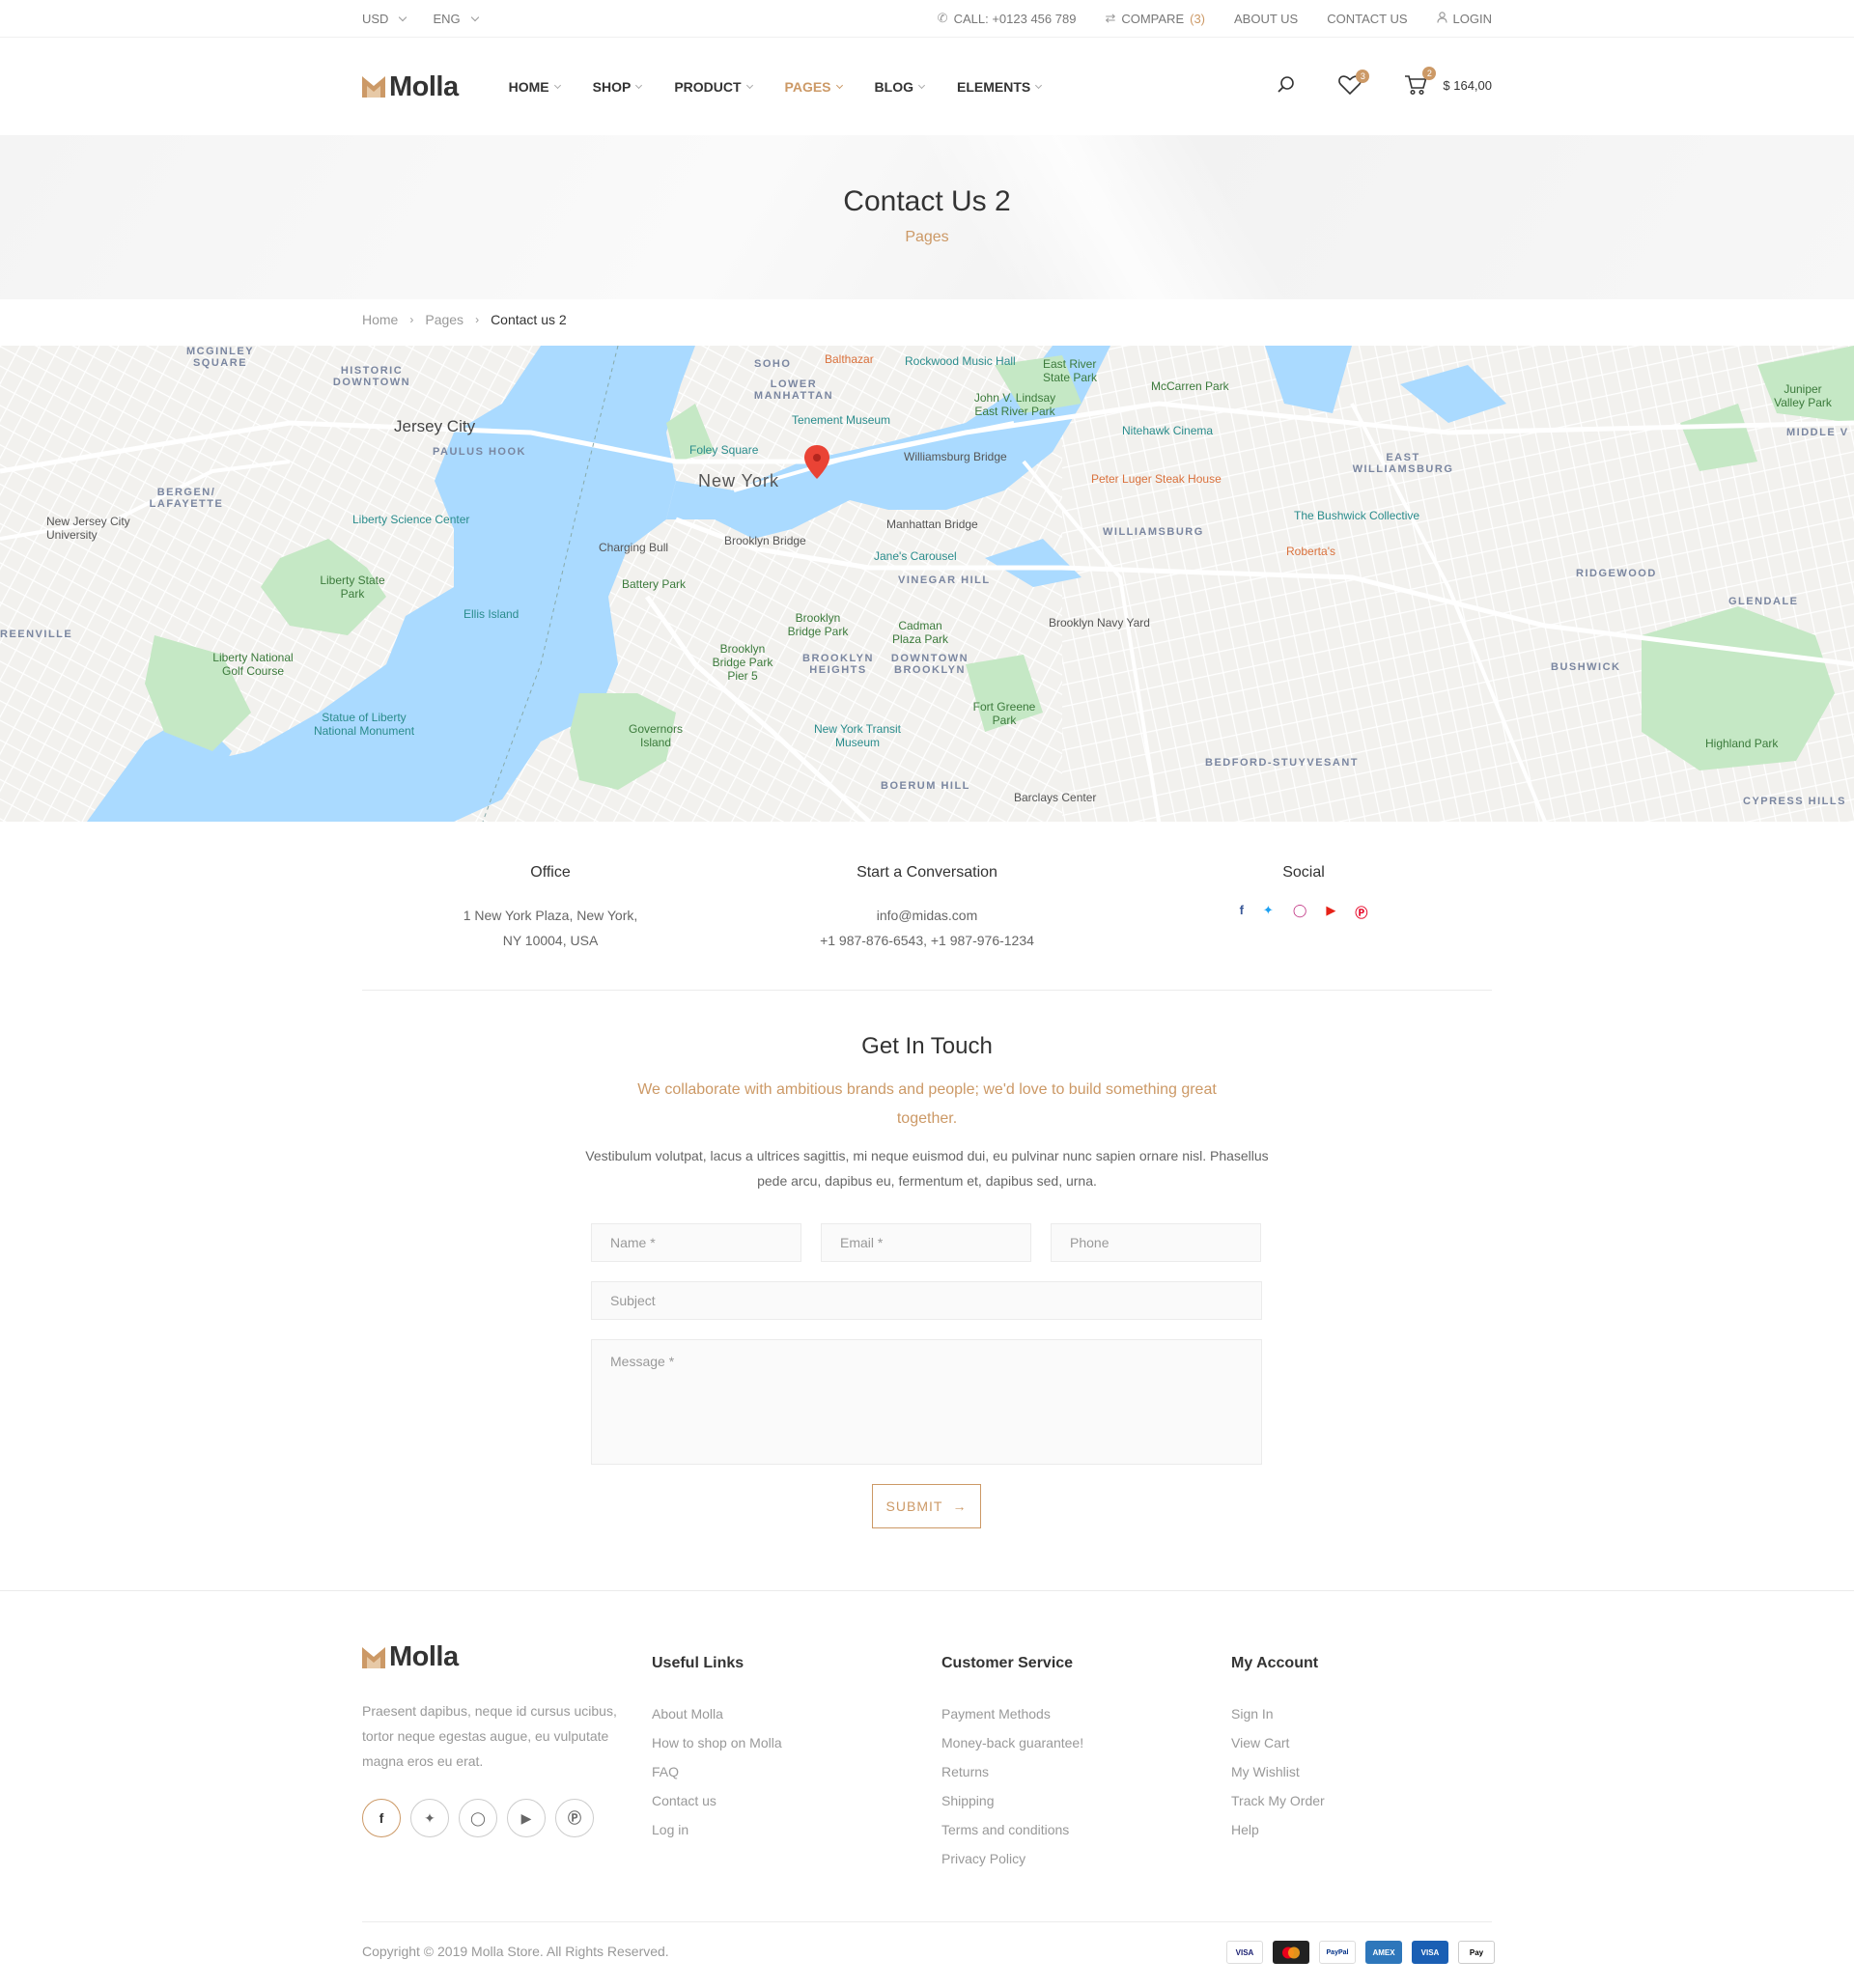 Image resolution: width=1854 pixels, height=1988 pixels. Describe the element at coordinates (1086, 1830) in the screenshot. I see `footer-link: Terms and conditions` at that location.